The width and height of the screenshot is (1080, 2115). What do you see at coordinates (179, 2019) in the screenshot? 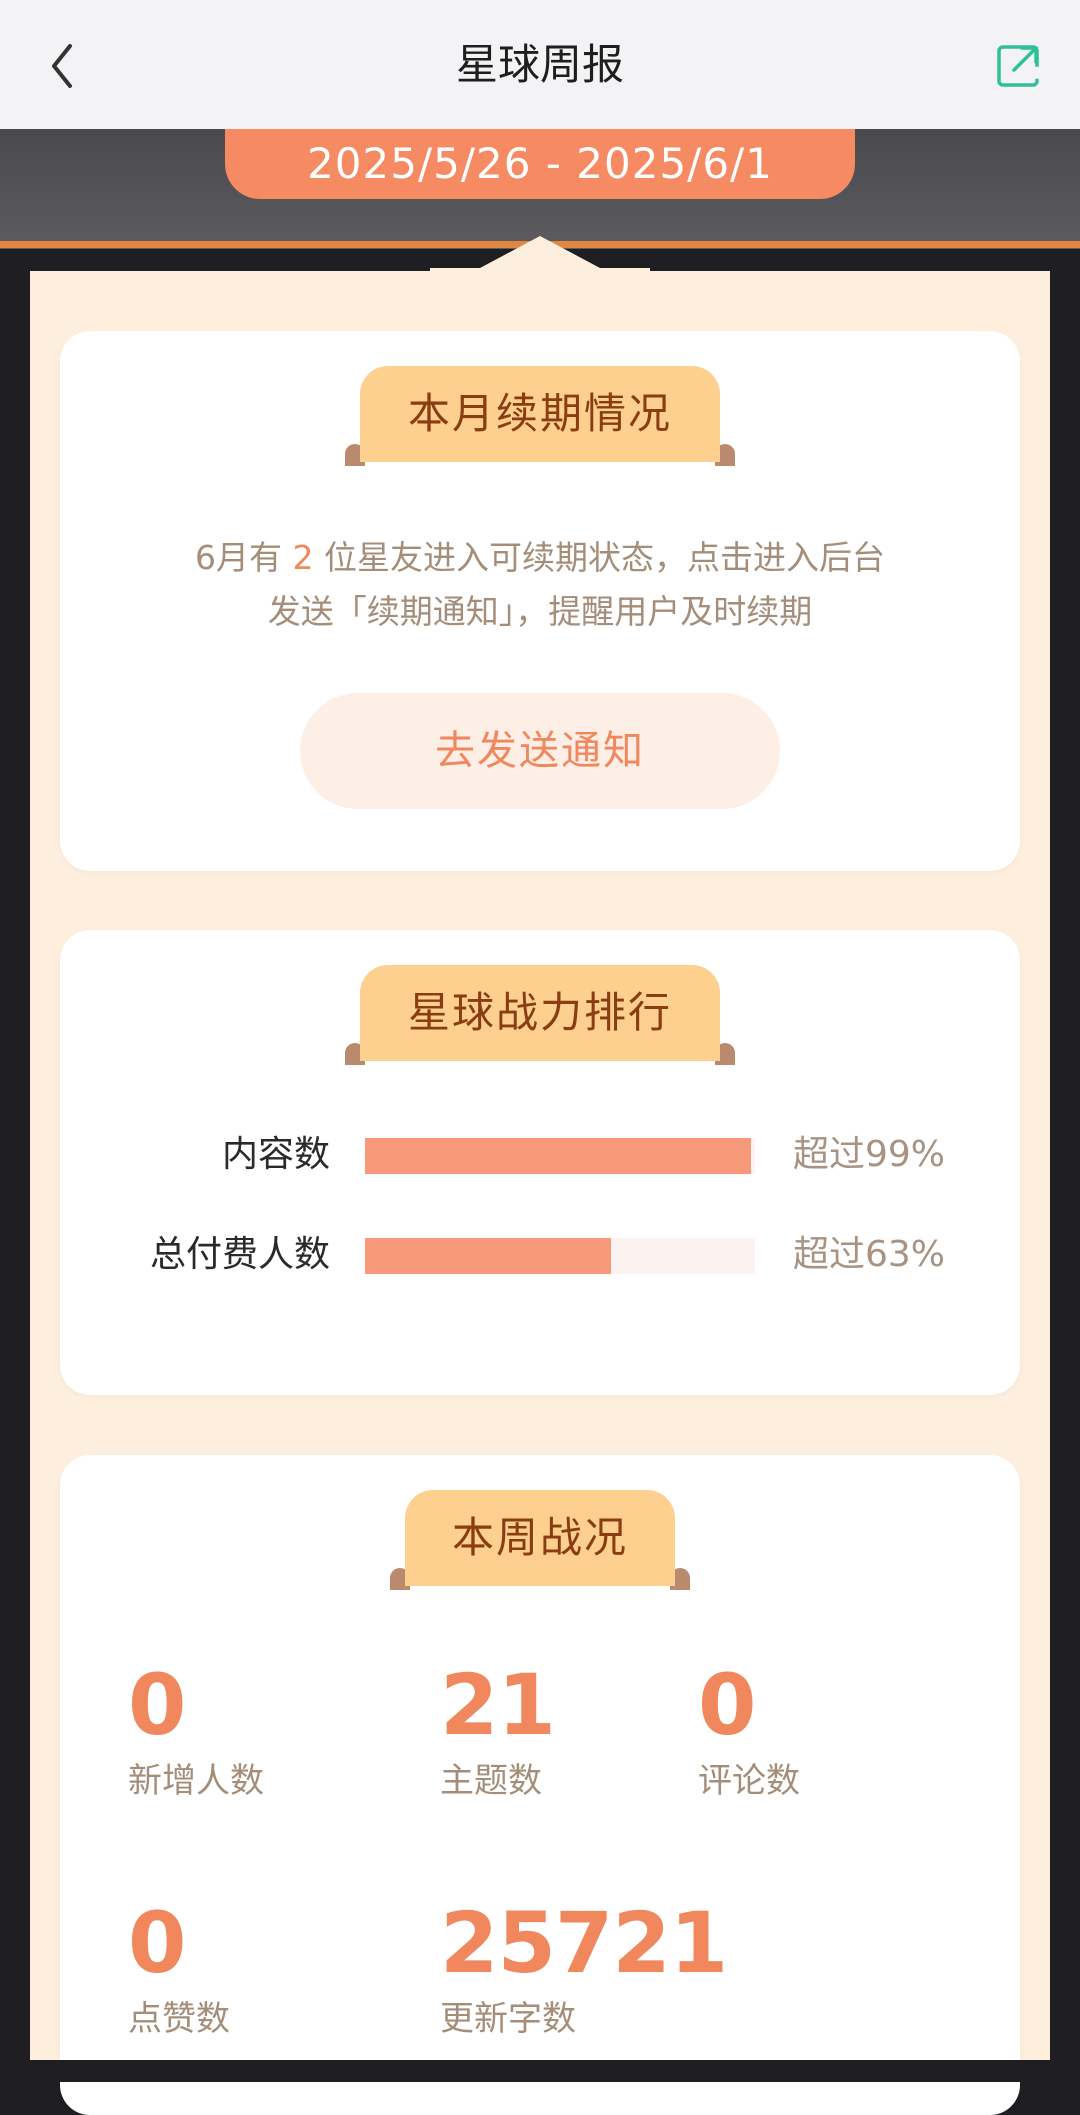
I see `stat-label: 点赞数` at bounding box center [179, 2019].